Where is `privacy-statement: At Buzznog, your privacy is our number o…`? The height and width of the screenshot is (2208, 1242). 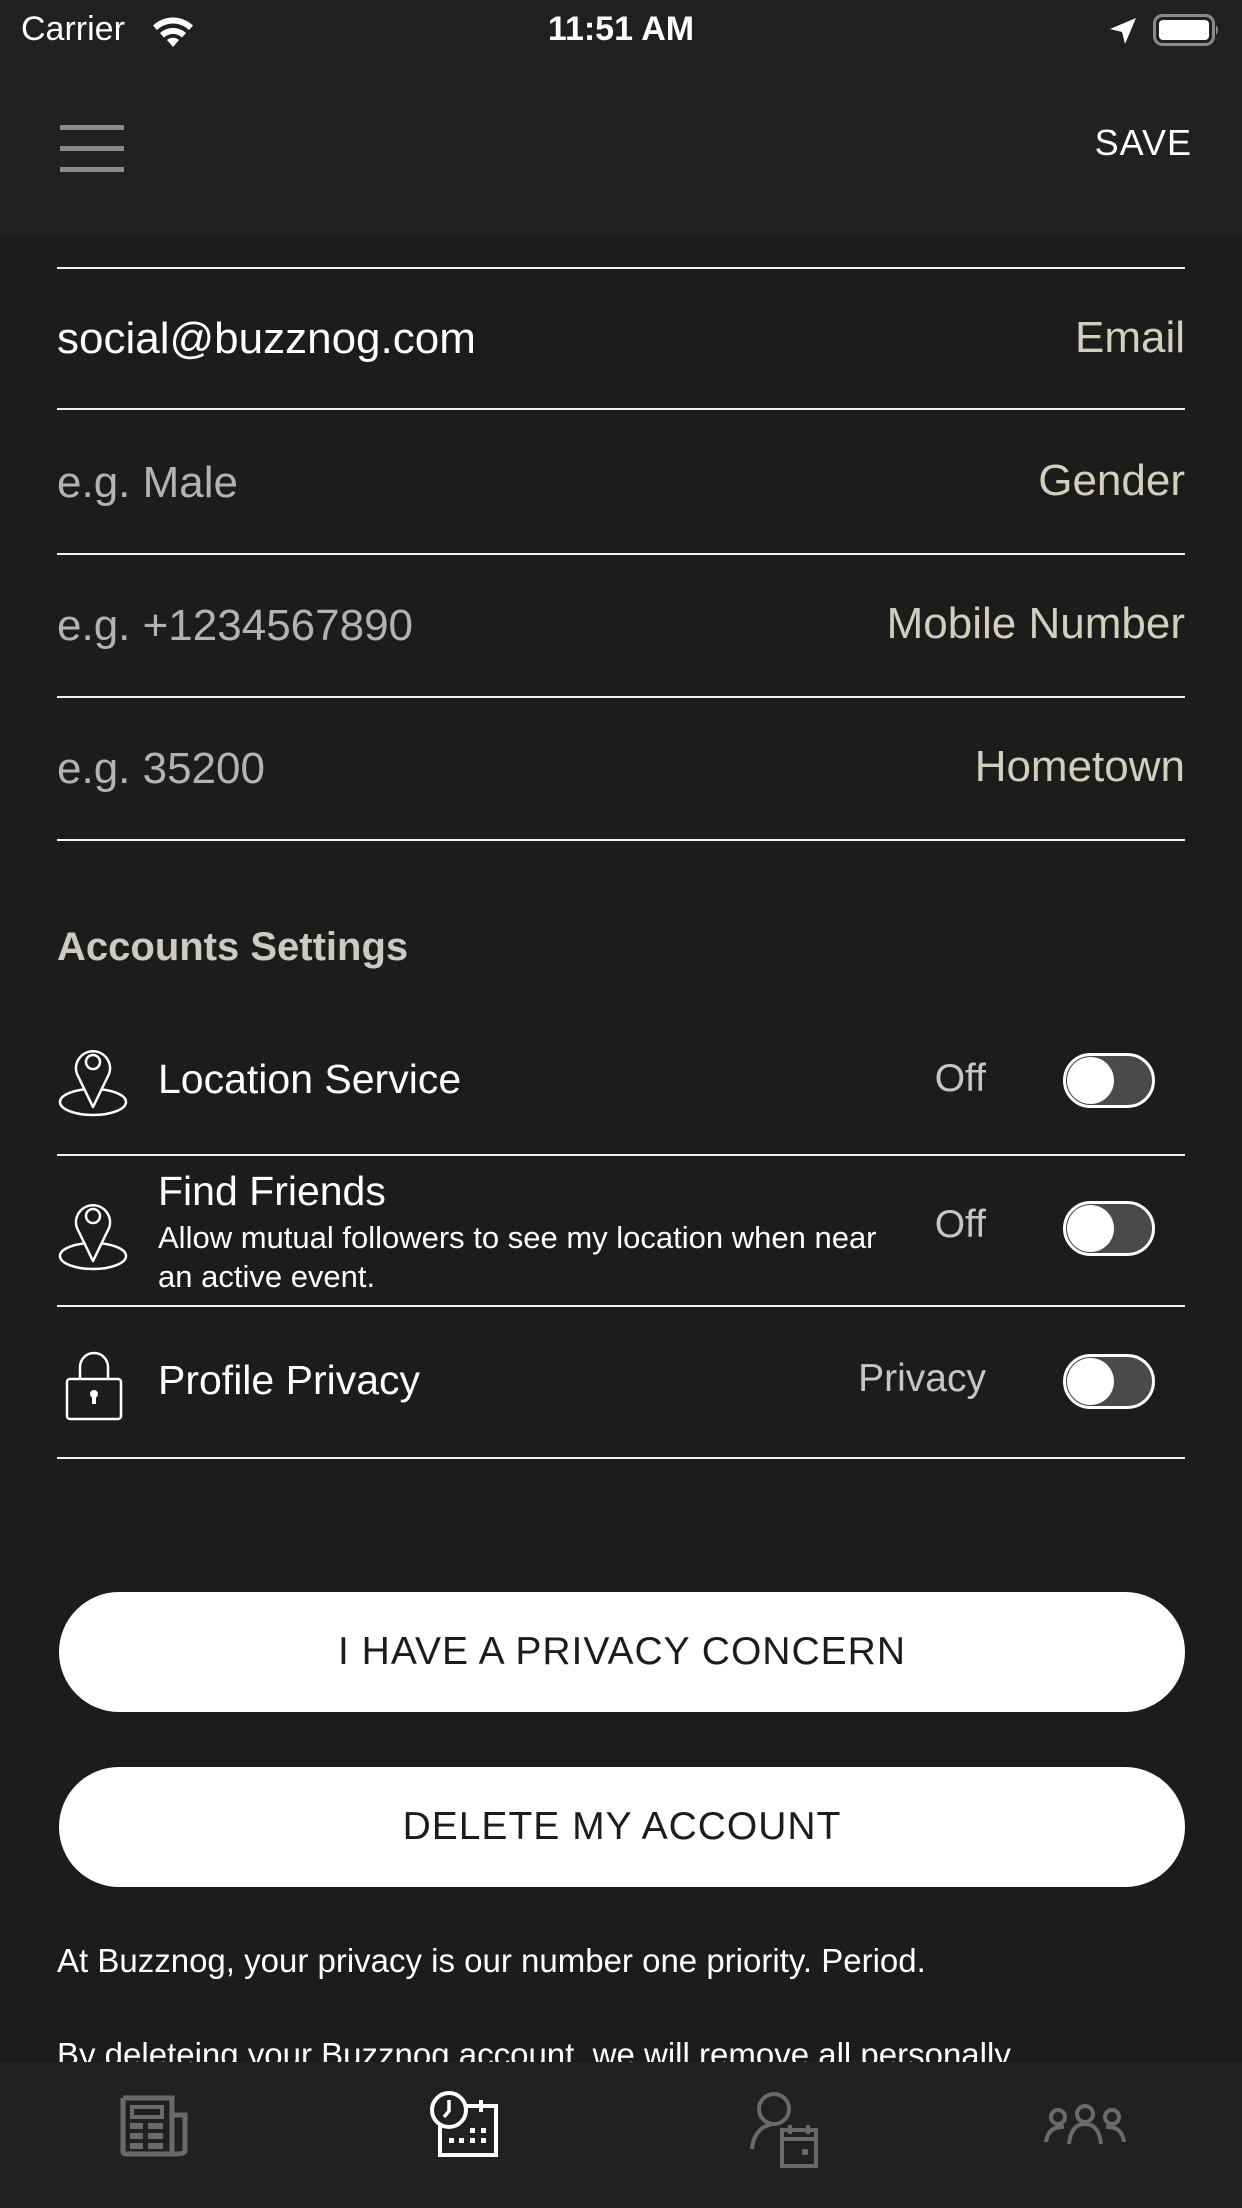
privacy-statement: At Buzznog, your privacy is our number o… is located at coordinates (491, 1960).